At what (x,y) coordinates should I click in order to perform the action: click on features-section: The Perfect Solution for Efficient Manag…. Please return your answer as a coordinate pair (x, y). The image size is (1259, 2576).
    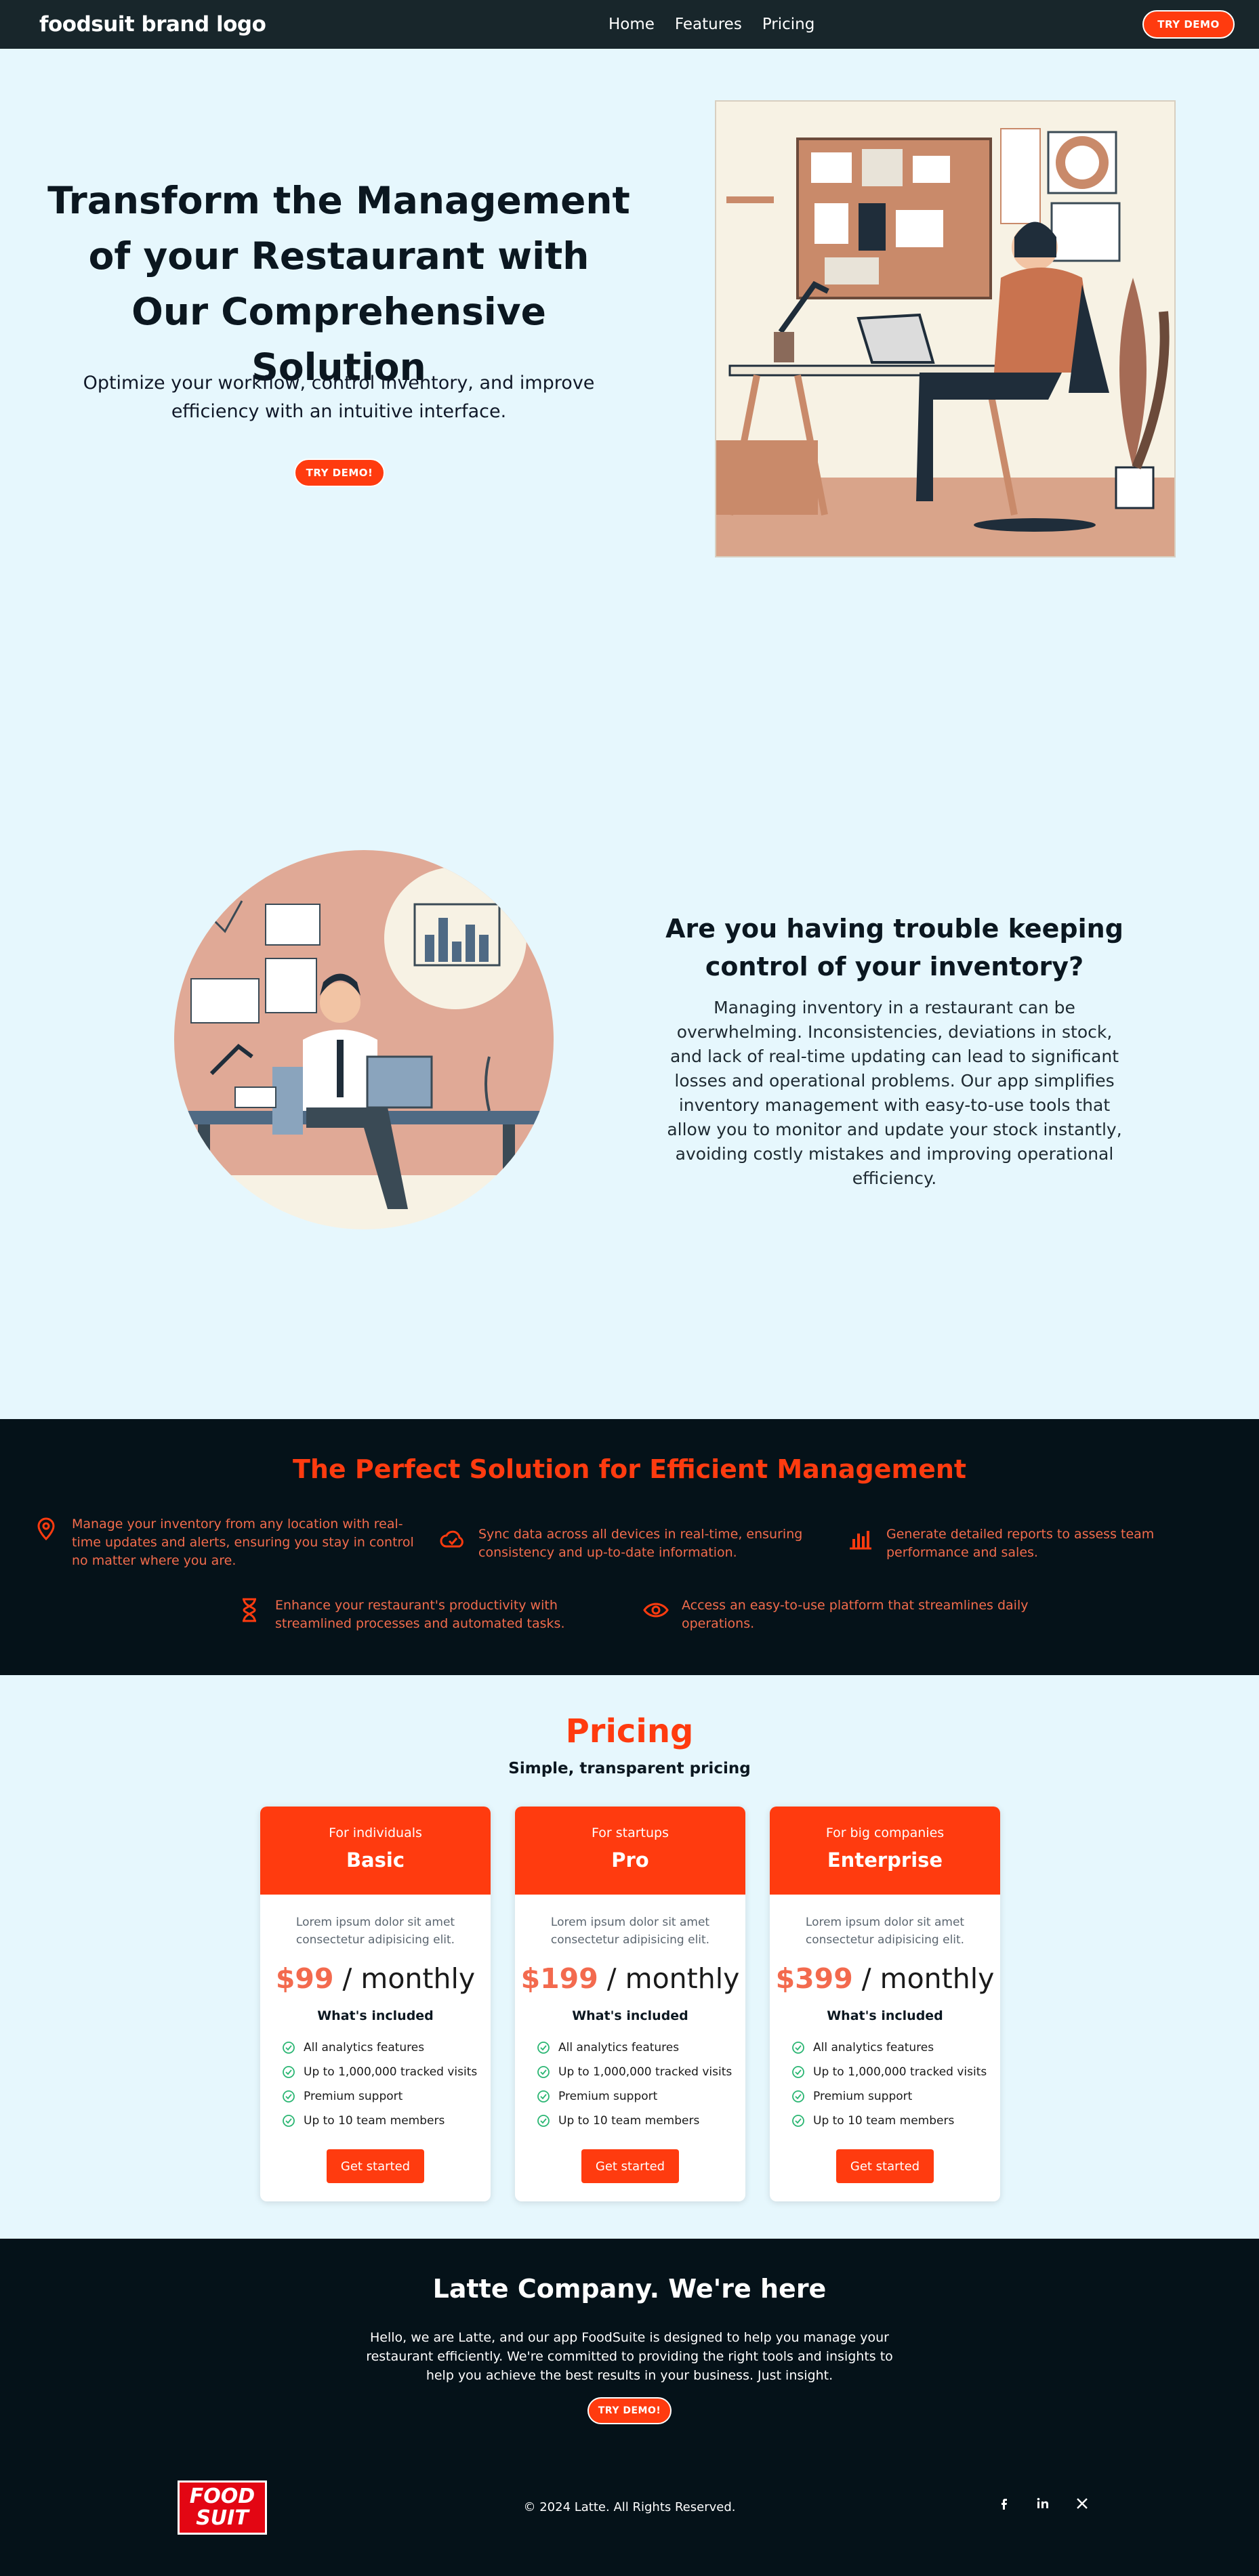
    Looking at the image, I should click on (629, 1547).